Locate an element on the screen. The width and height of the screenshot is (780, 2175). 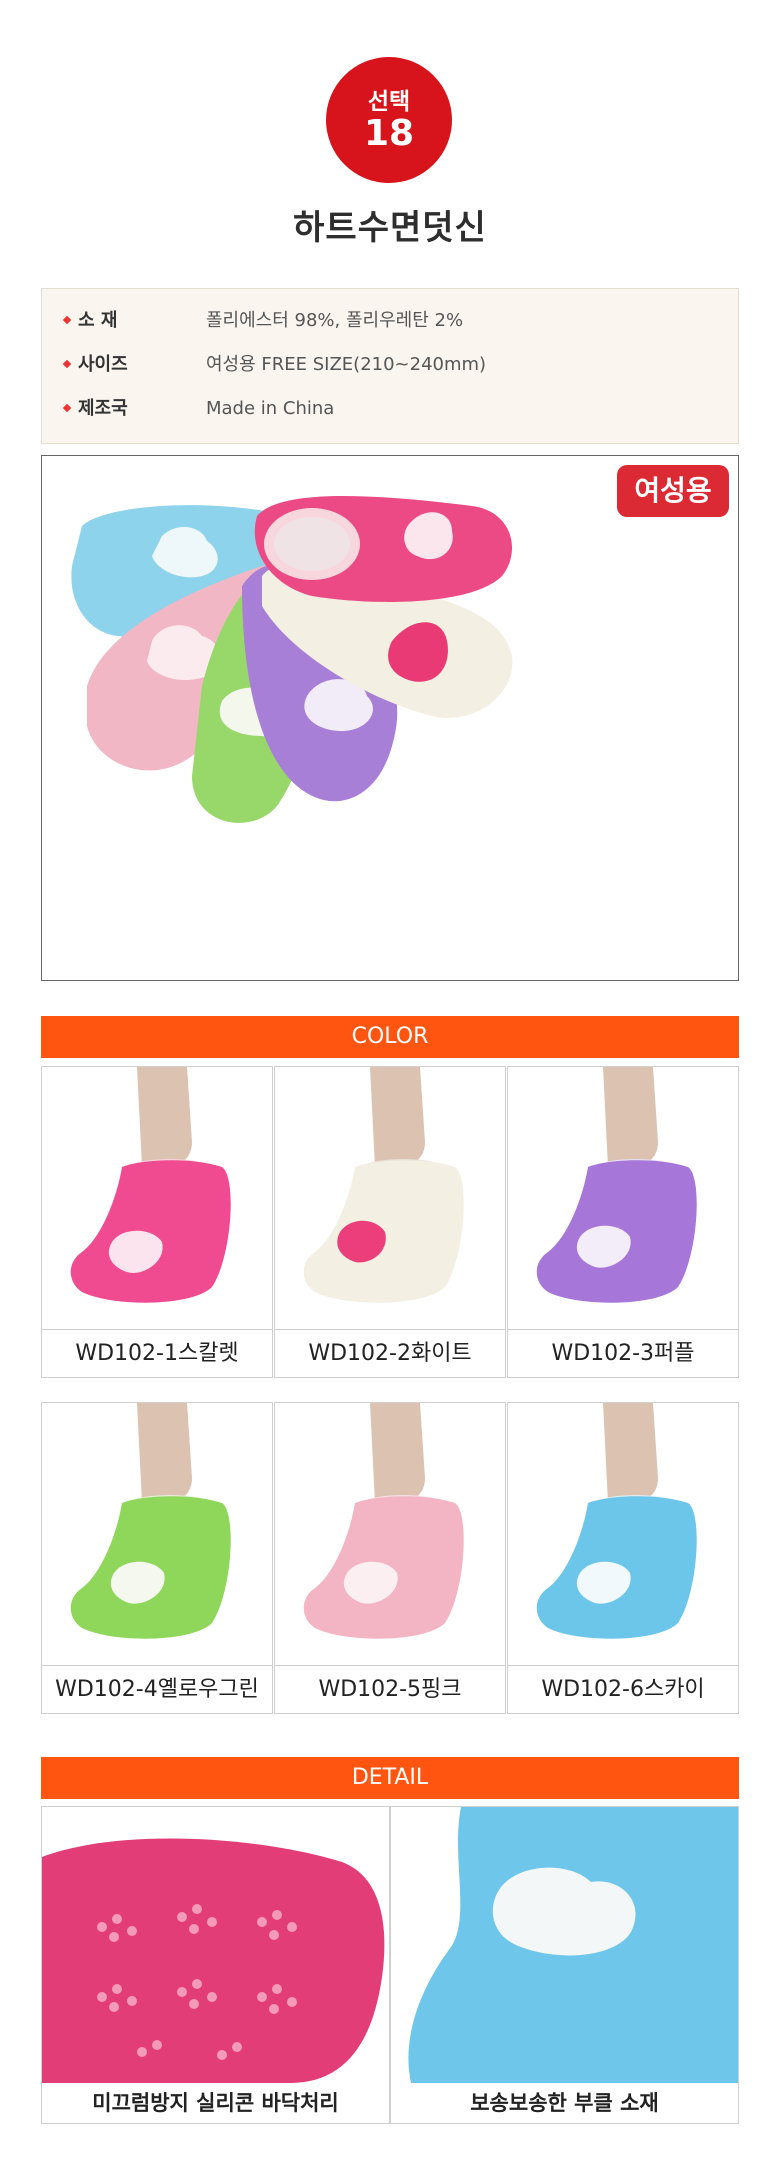
color-option-label: WD102-3퍼플 is located at coordinates (623, 1353).